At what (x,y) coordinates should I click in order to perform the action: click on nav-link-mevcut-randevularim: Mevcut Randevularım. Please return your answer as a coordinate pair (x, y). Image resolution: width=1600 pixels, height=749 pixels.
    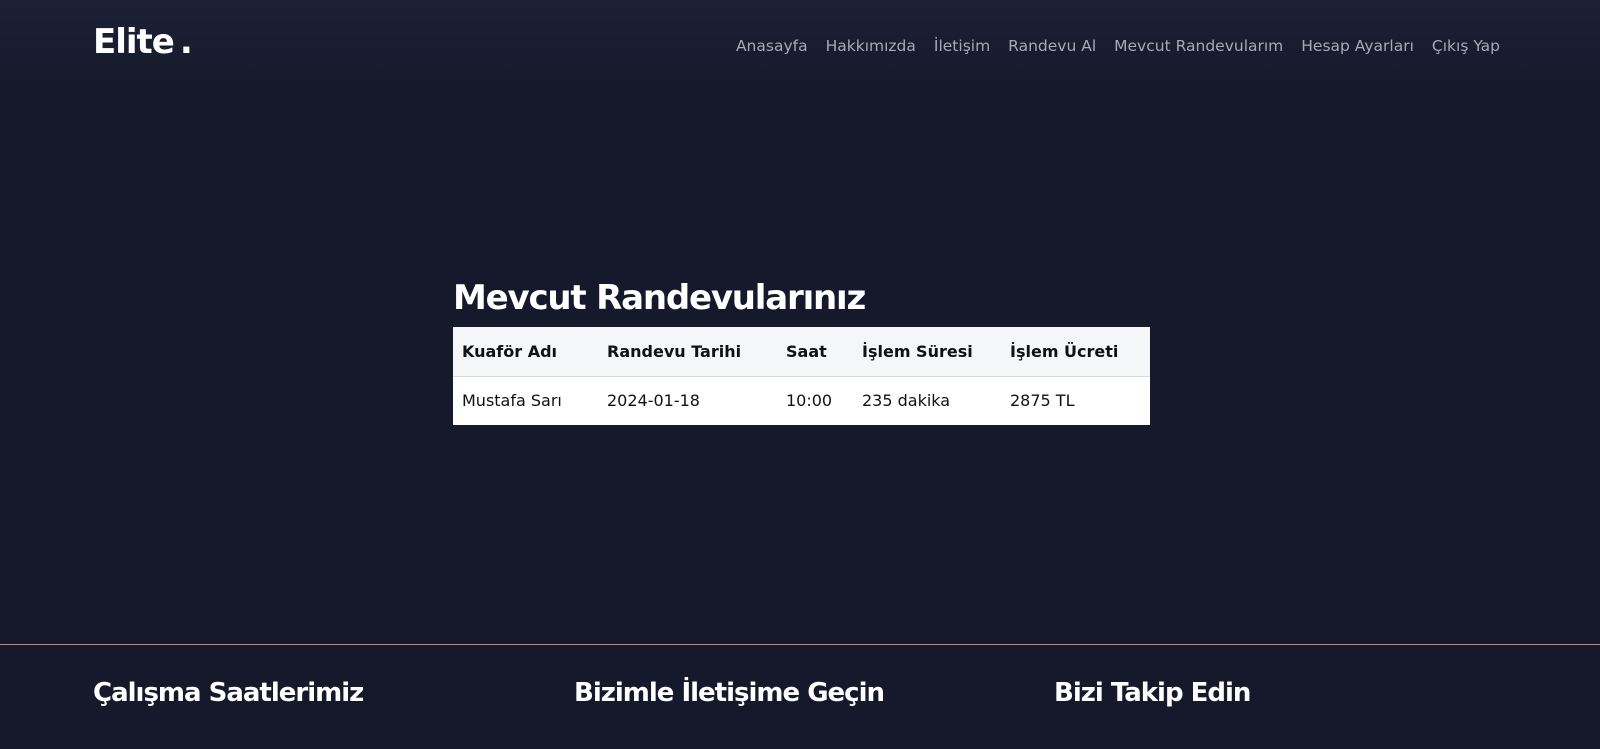
    Looking at the image, I should click on (1198, 46).